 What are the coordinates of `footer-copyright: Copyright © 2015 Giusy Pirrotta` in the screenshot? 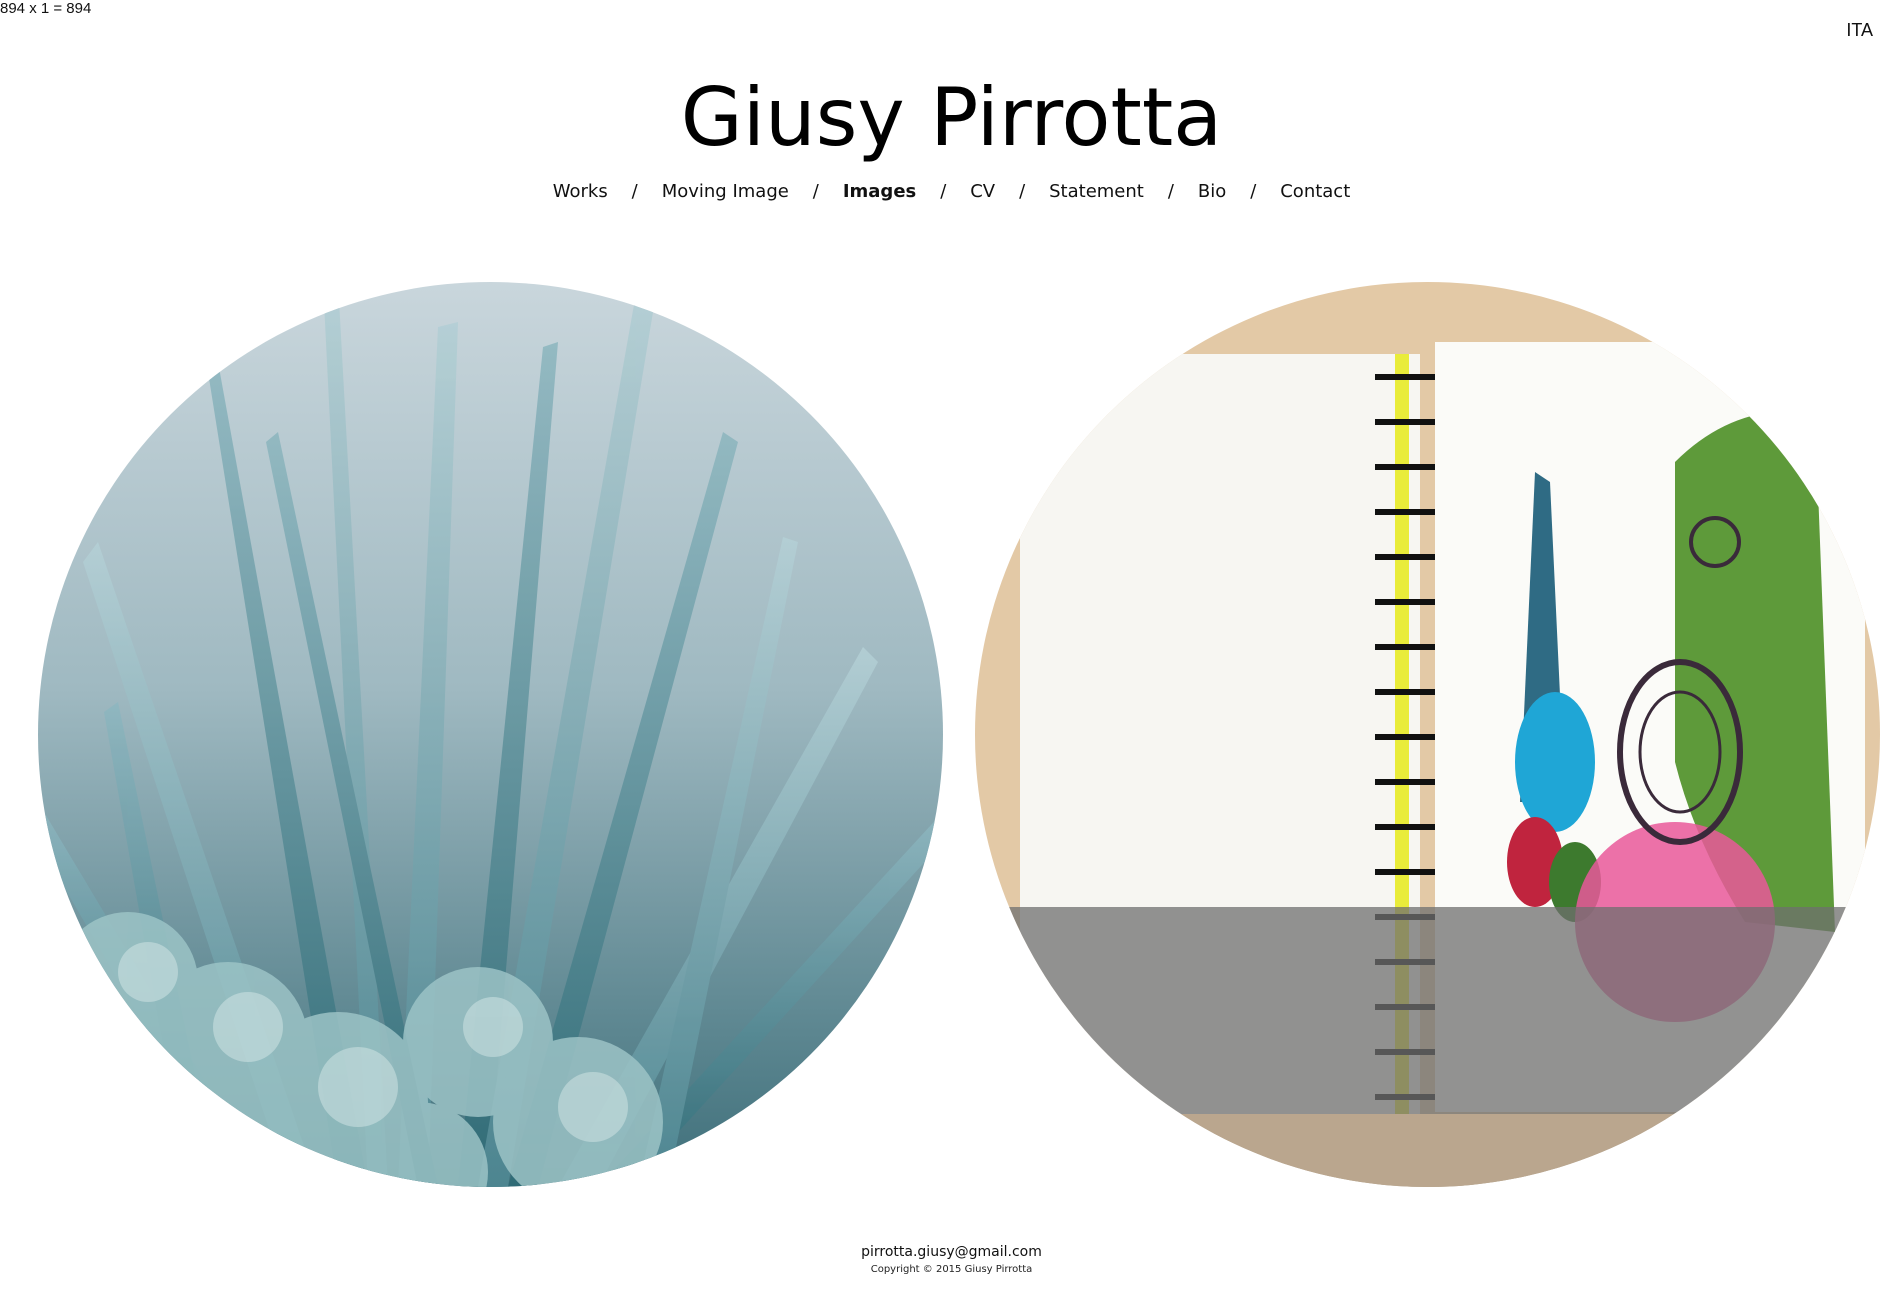 It's located at (951, 1269).